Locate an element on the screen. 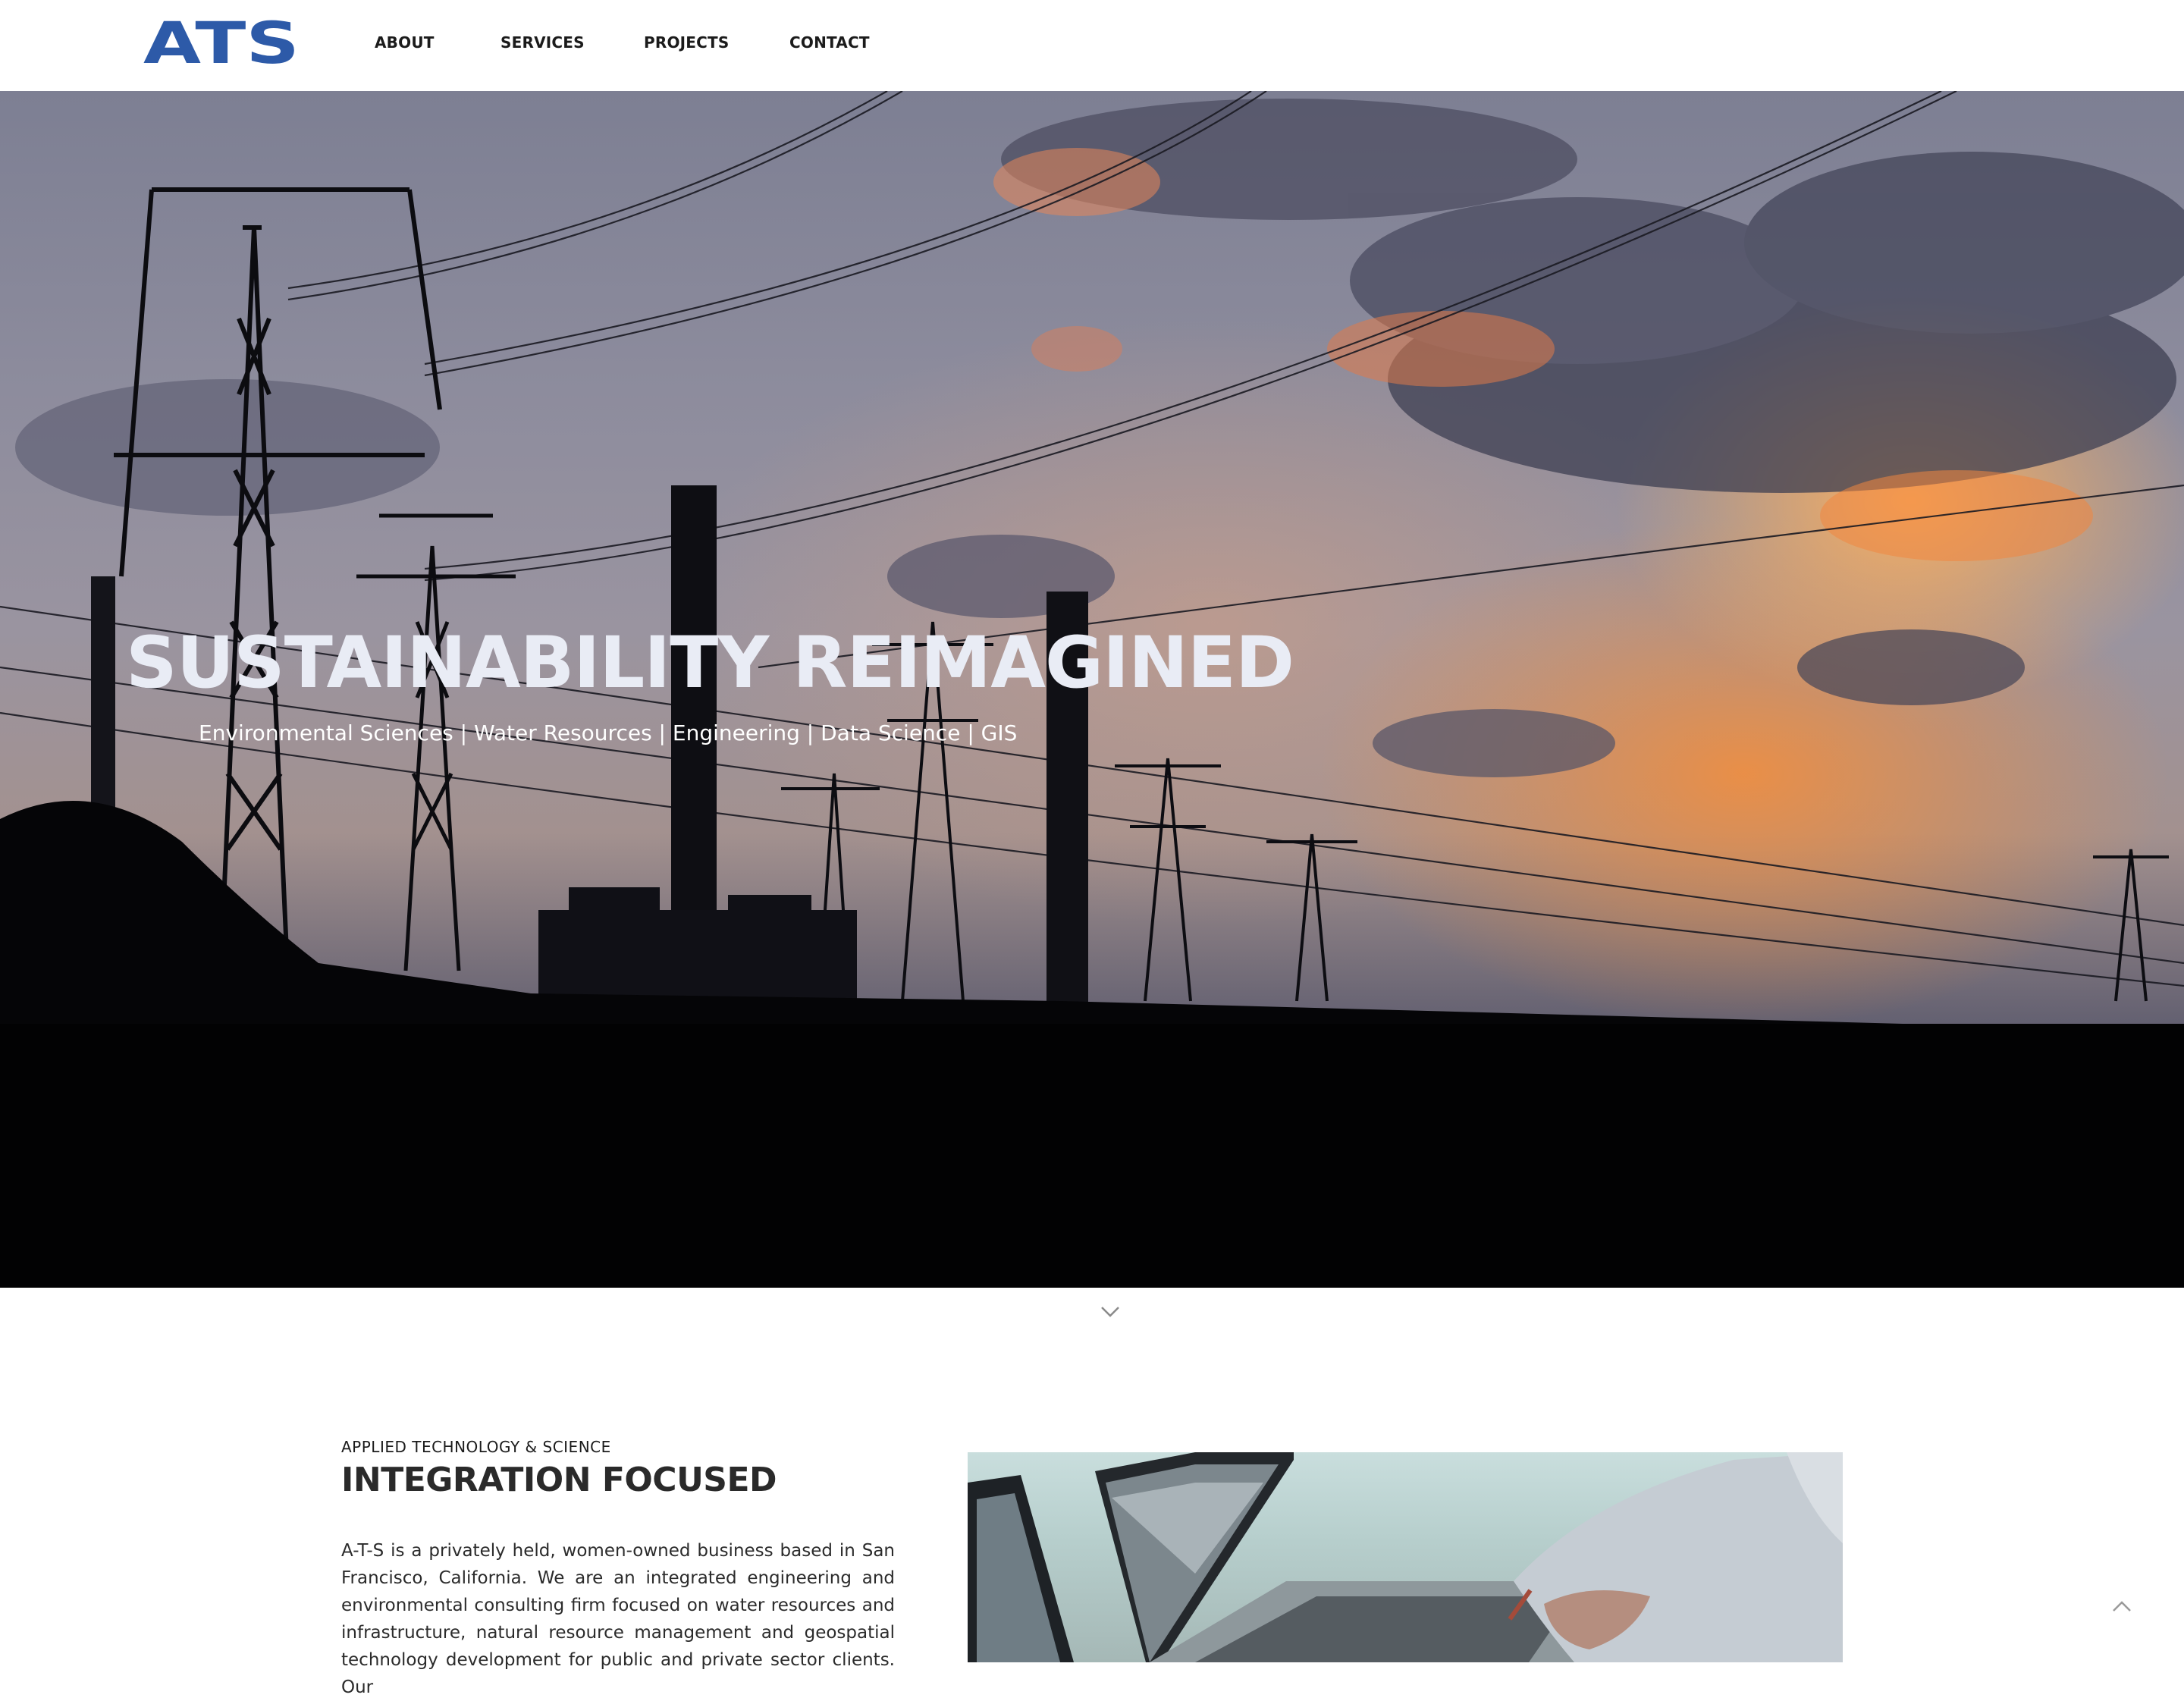  about-heading: INTEGRATION FOCUSED is located at coordinates (559, 1480).